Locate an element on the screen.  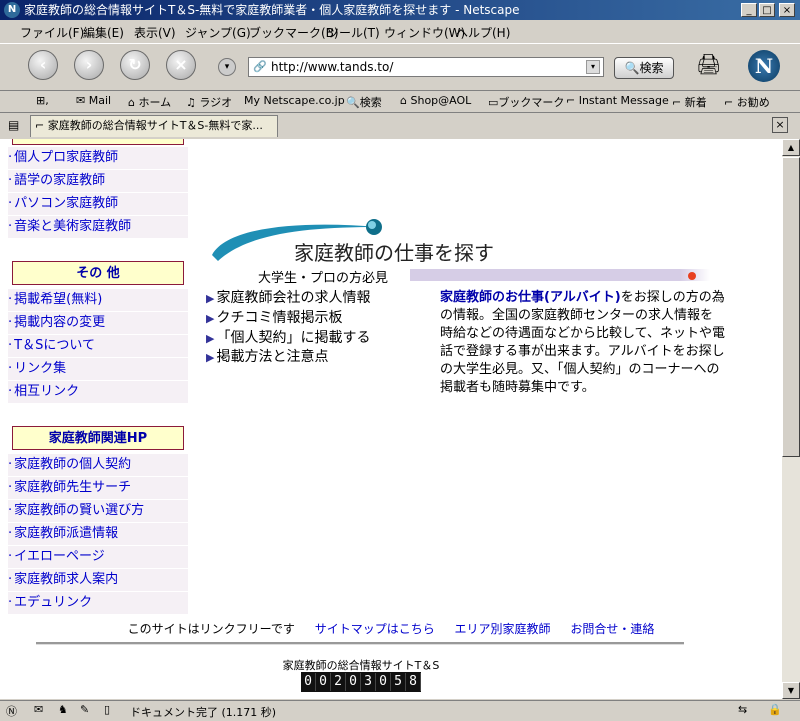
scroll-up-icon: ▲ is located at coordinates (791, 147).